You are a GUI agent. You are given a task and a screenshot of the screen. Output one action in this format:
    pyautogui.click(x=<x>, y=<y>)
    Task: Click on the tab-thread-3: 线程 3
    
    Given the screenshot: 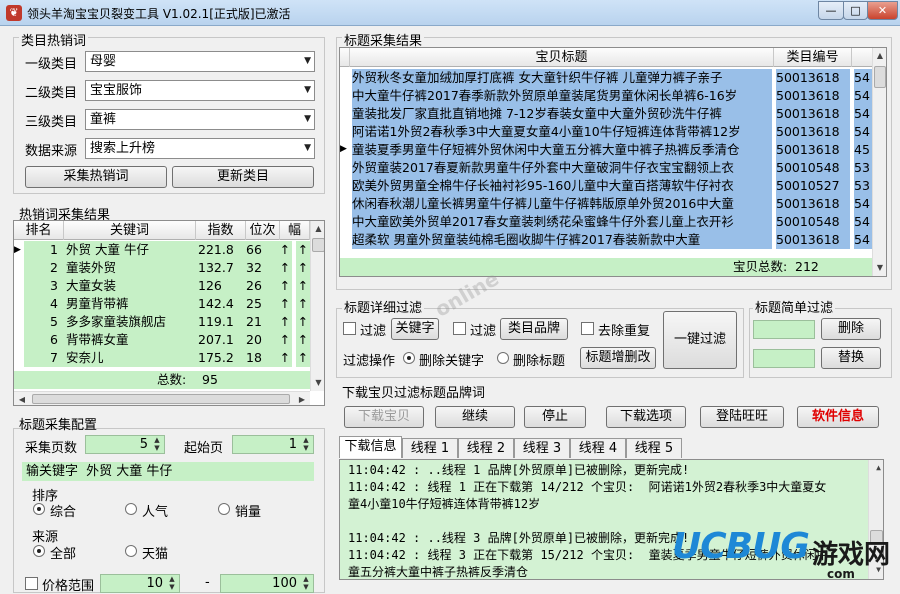 What is the action you would take?
    pyautogui.click(x=542, y=448)
    